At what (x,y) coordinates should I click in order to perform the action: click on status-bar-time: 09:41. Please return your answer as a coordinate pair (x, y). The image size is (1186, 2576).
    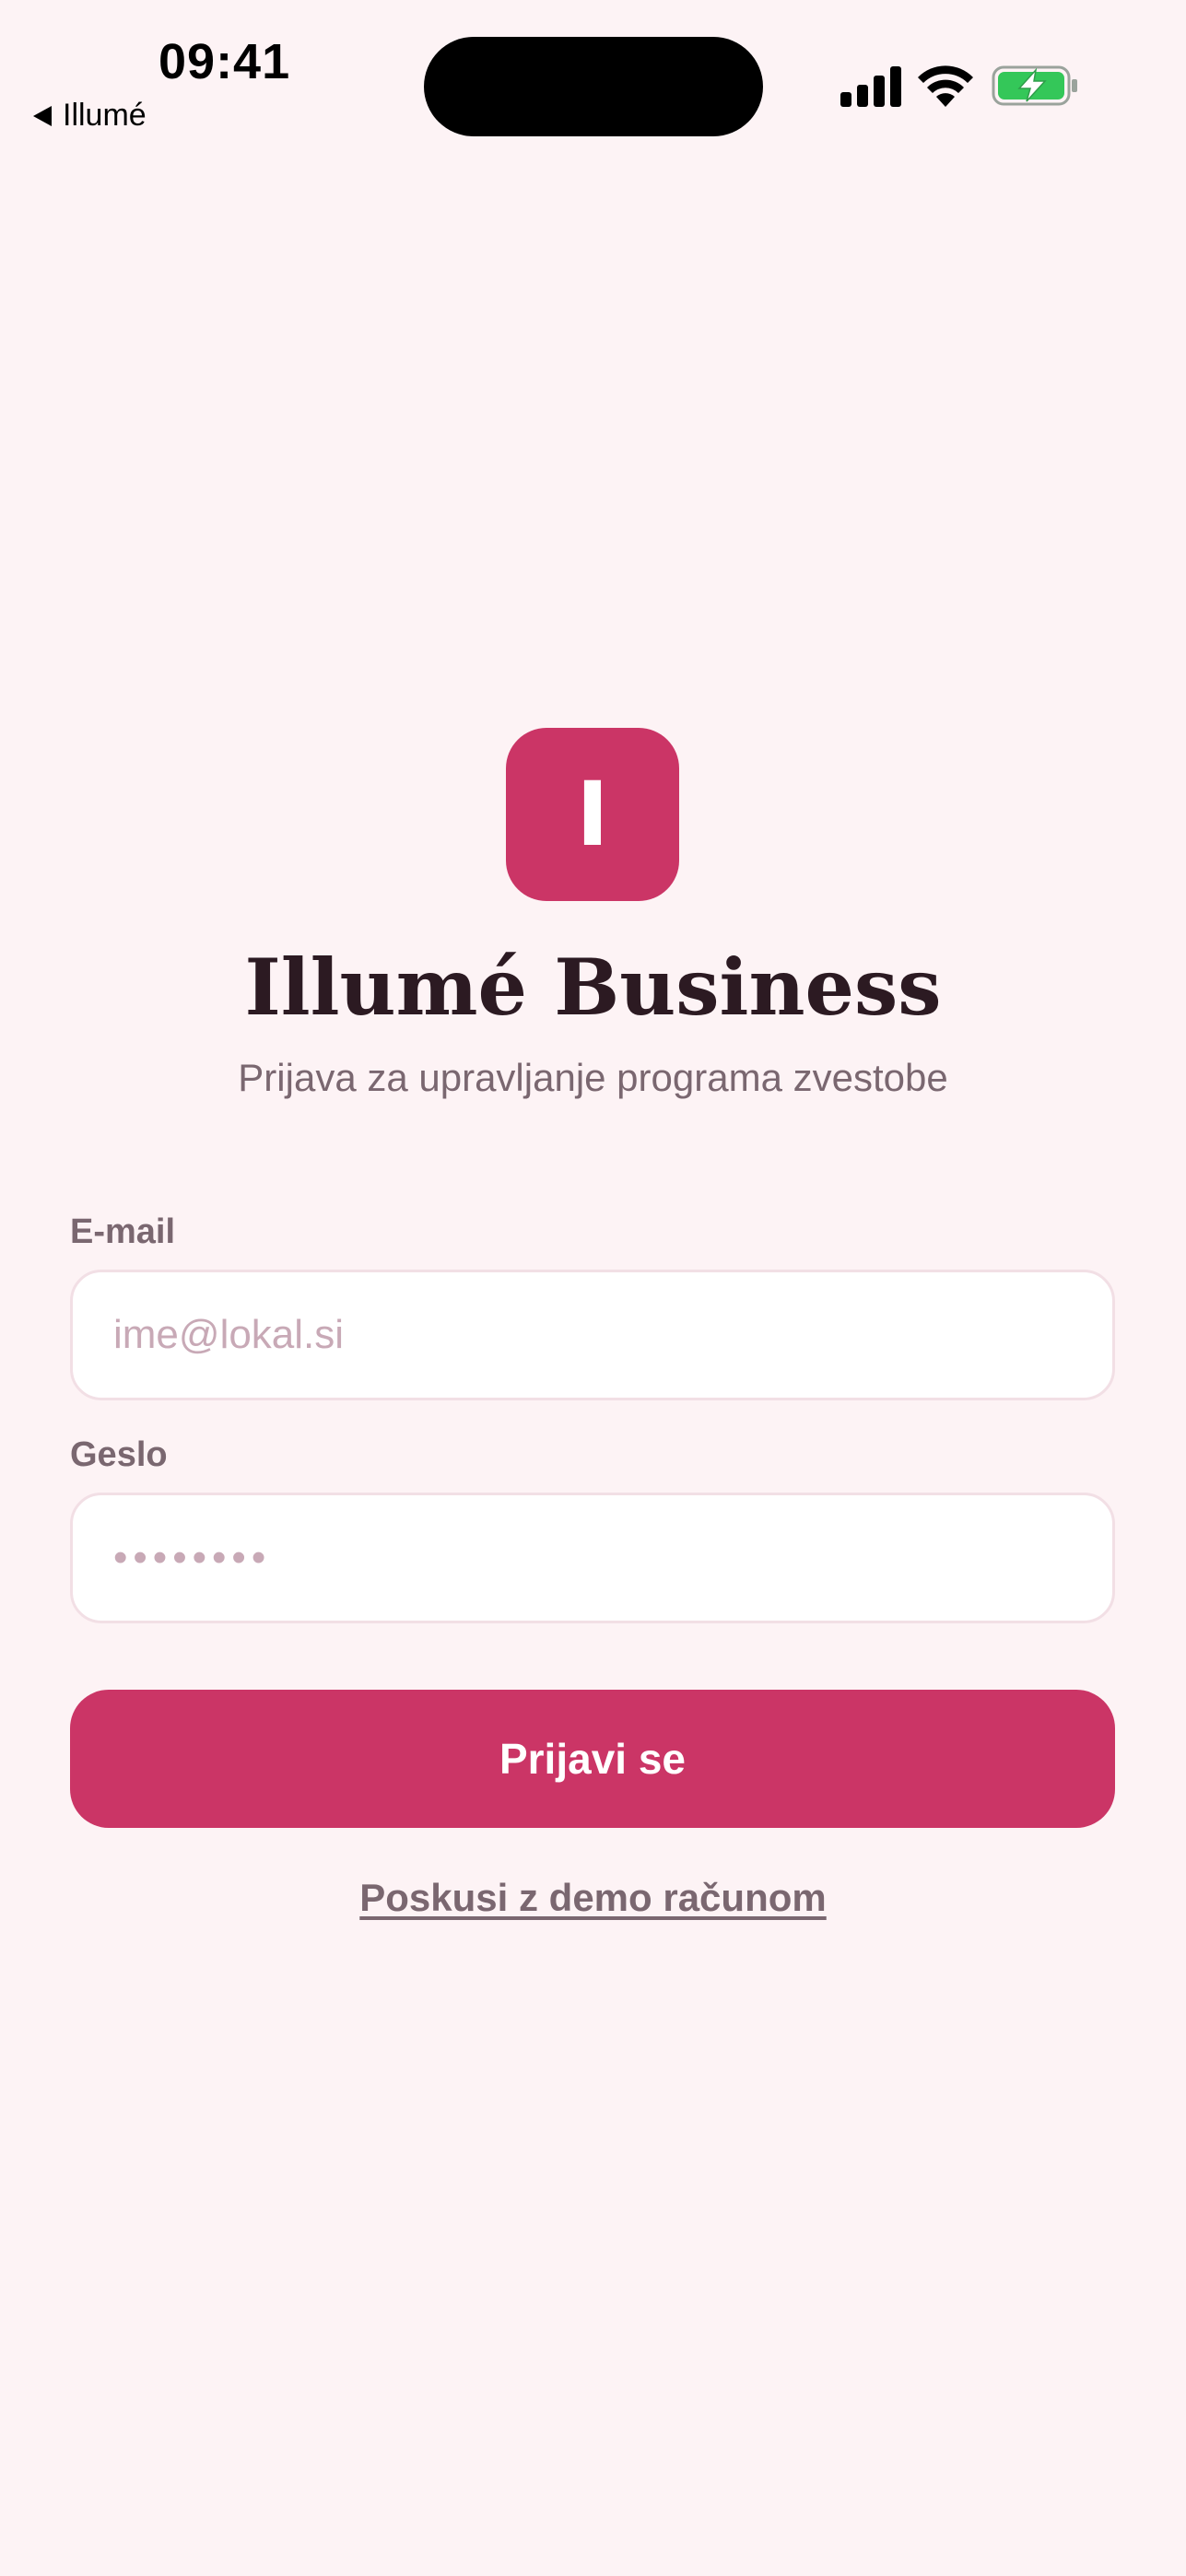
    Looking at the image, I should click on (225, 61).